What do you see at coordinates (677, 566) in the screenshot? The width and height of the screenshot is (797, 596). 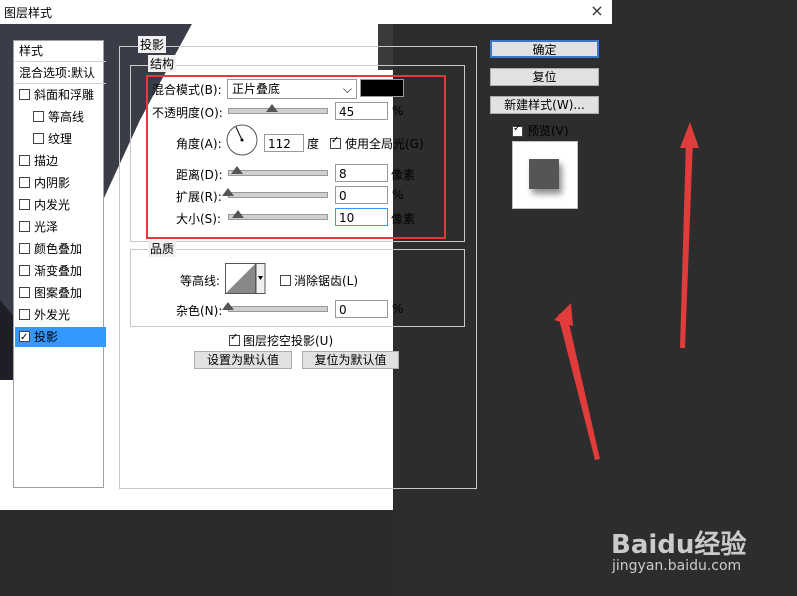 I see `watermark-url: jingyan.baidu.com` at bounding box center [677, 566].